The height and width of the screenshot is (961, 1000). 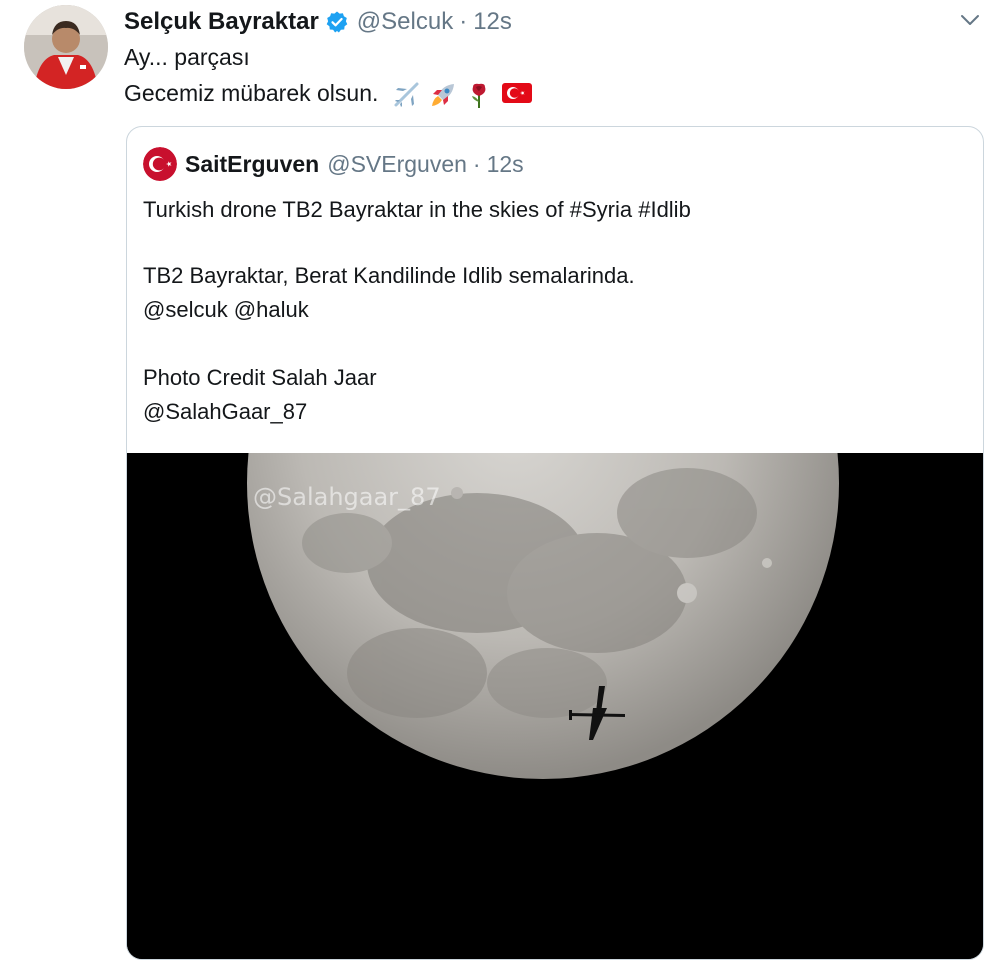 I want to click on tweet-text-line-1: Ay... parçası, so click(x=187, y=57).